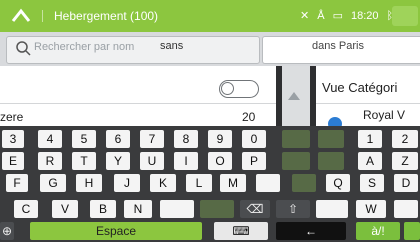 The image size is (420, 242). What do you see at coordinates (118, 139) in the screenshot?
I see `key-6: 6` at bounding box center [118, 139].